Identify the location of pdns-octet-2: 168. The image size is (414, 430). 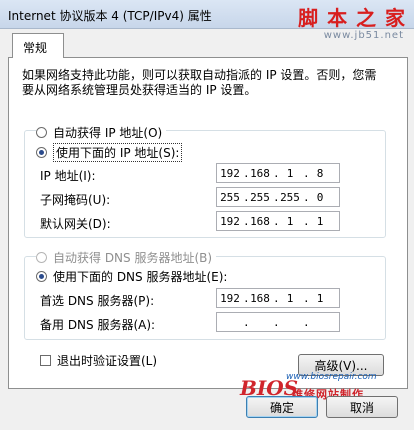
(260, 298).